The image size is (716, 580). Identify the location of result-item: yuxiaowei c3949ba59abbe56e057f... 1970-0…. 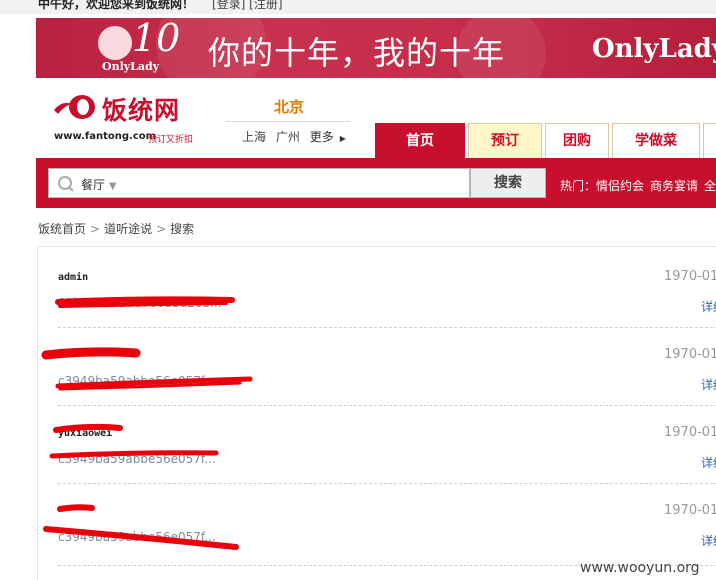
(387, 465).